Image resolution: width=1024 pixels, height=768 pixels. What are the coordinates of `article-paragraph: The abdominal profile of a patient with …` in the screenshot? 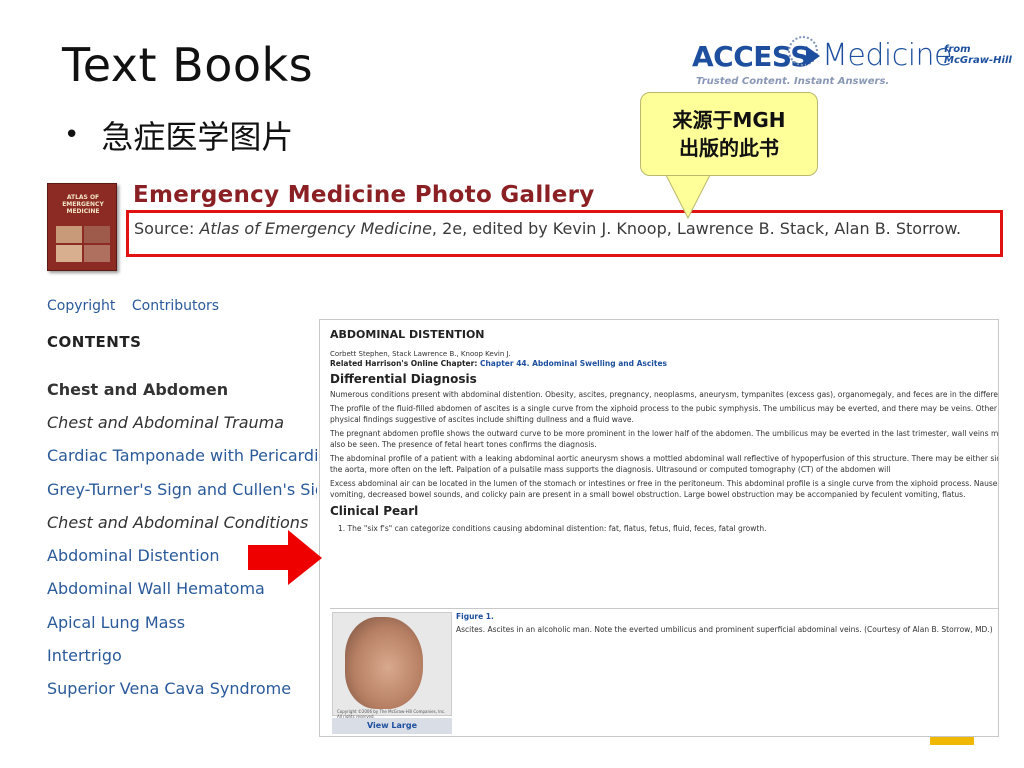 It's located at (664, 464).